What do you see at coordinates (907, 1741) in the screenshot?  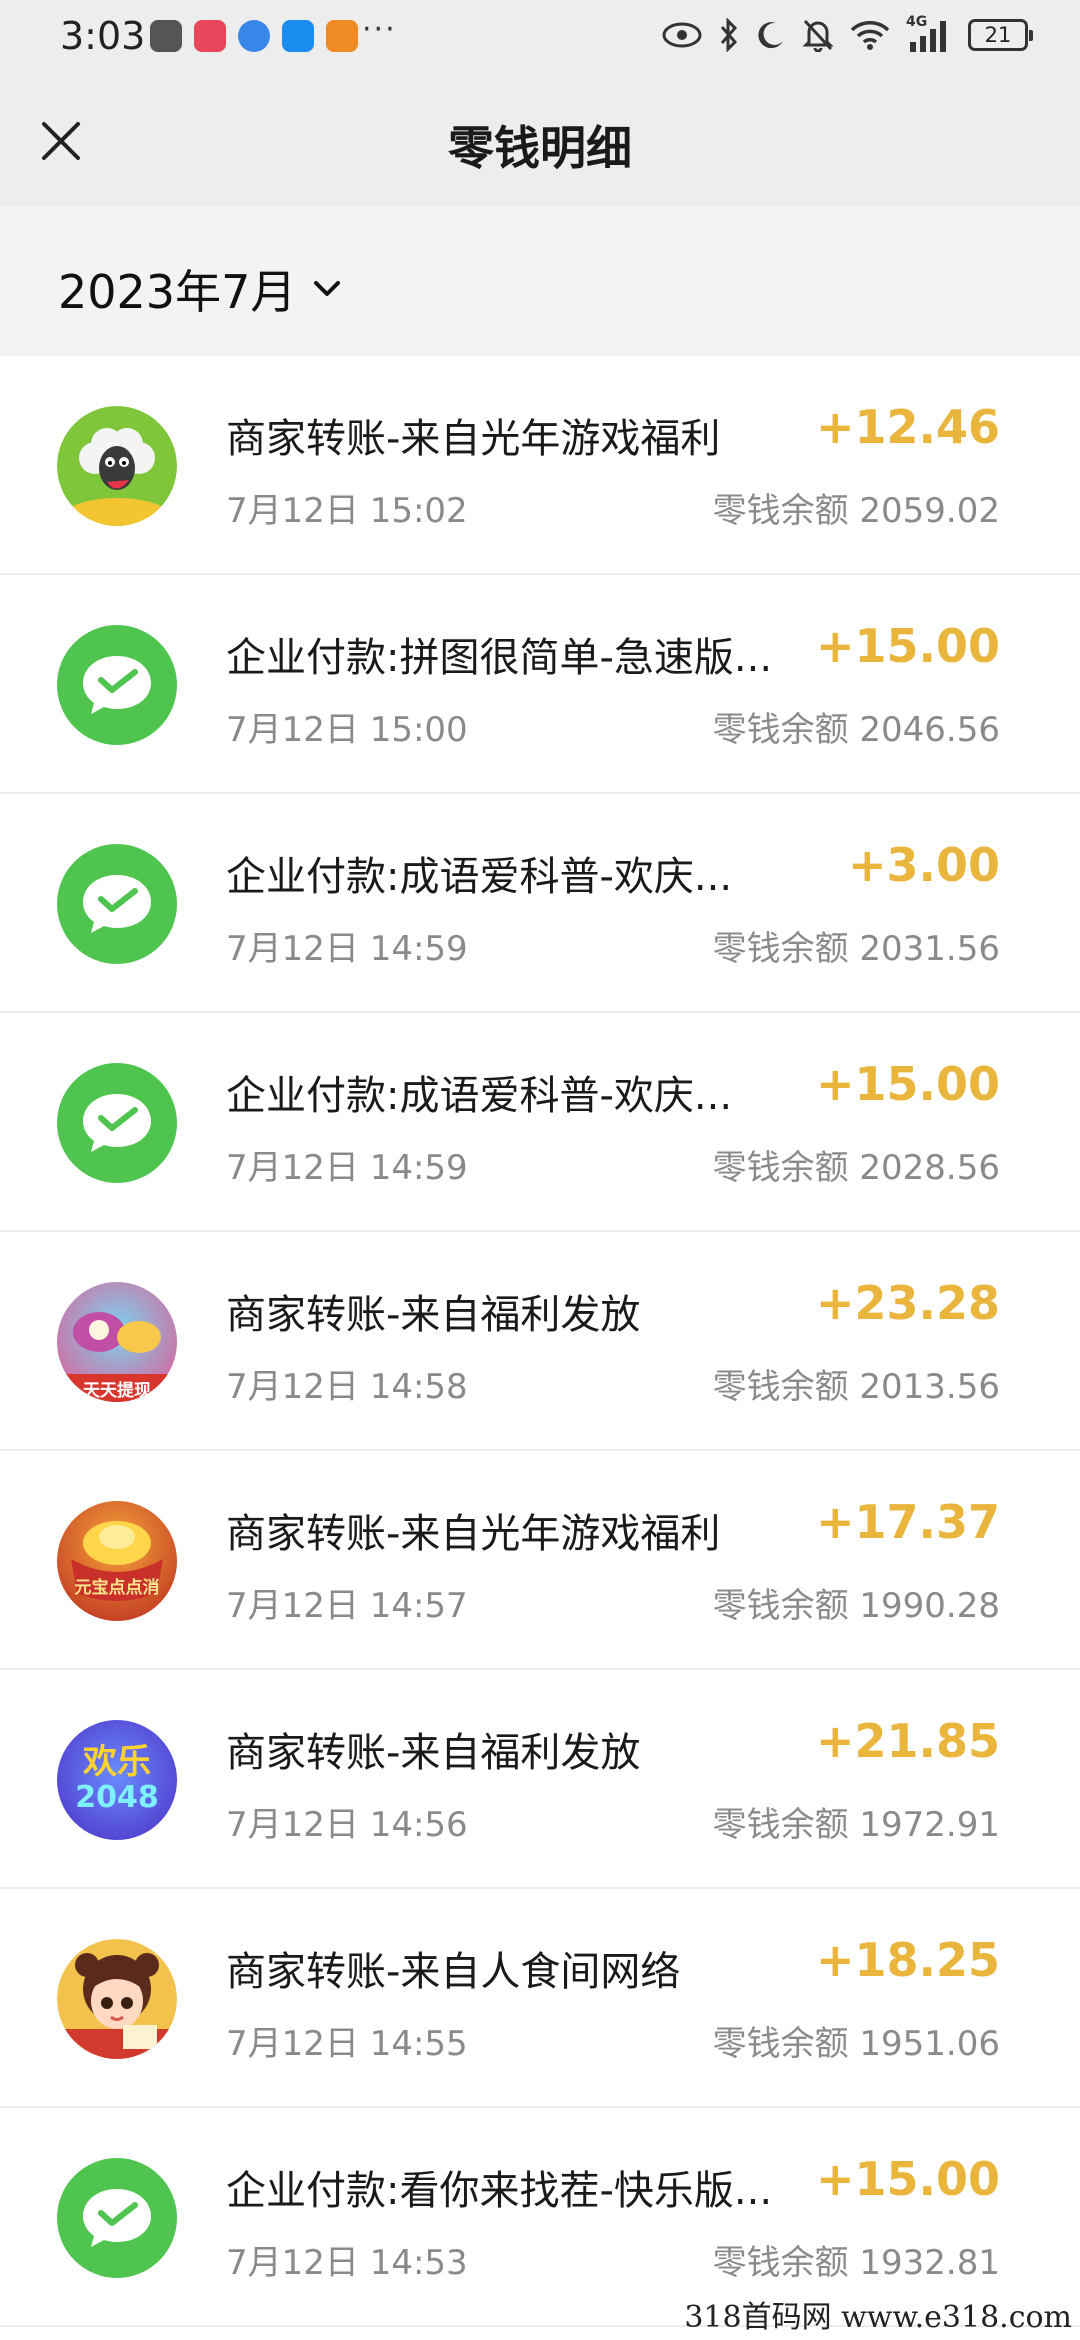 I see `transaction-amount: +21.85` at bounding box center [907, 1741].